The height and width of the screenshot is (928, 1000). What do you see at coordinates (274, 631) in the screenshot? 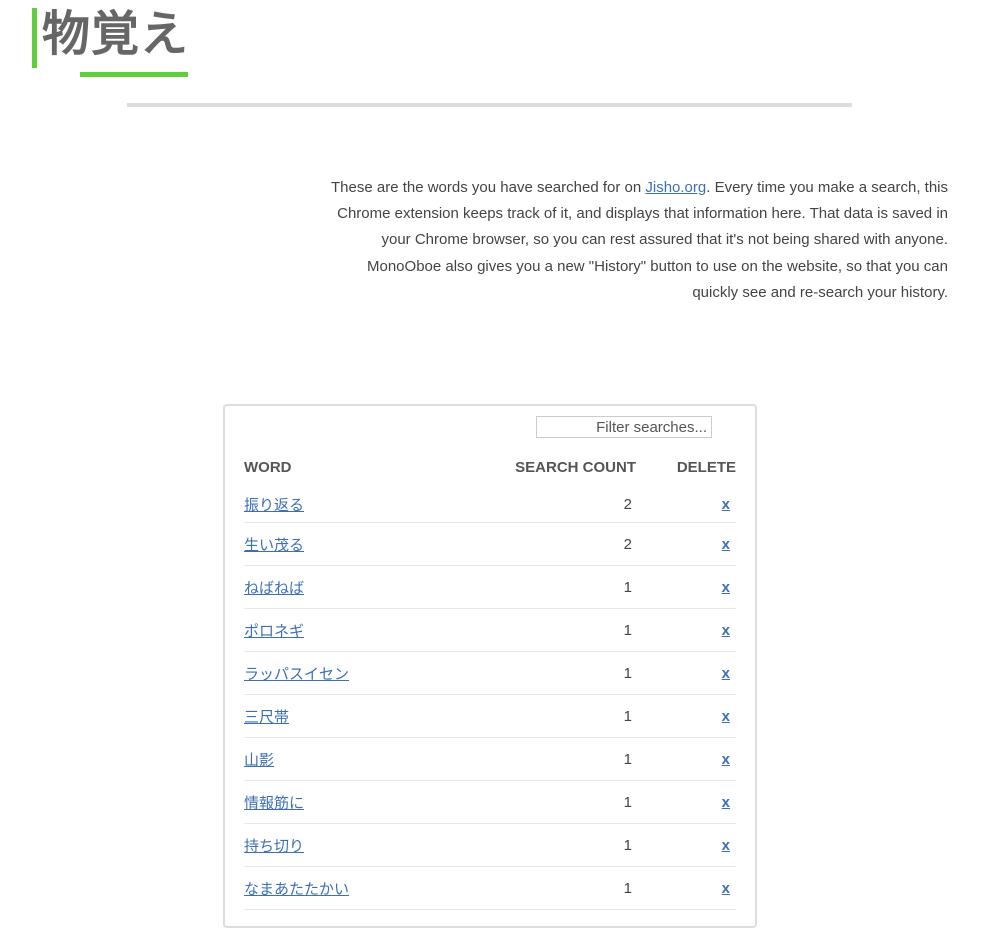
I see `word-link: ポロネギ` at bounding box center [274, 631].